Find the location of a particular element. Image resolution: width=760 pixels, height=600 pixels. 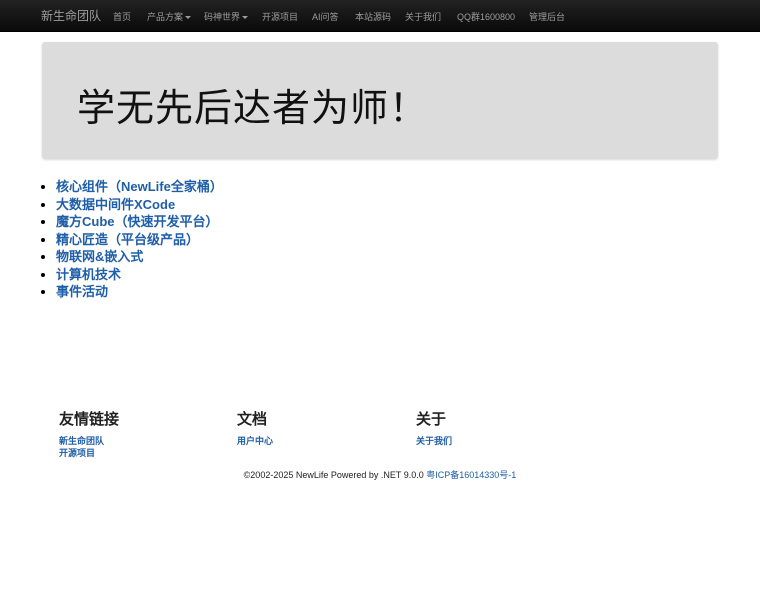

nav-about-us: 关于我们 is located at coordinates (423, 16).